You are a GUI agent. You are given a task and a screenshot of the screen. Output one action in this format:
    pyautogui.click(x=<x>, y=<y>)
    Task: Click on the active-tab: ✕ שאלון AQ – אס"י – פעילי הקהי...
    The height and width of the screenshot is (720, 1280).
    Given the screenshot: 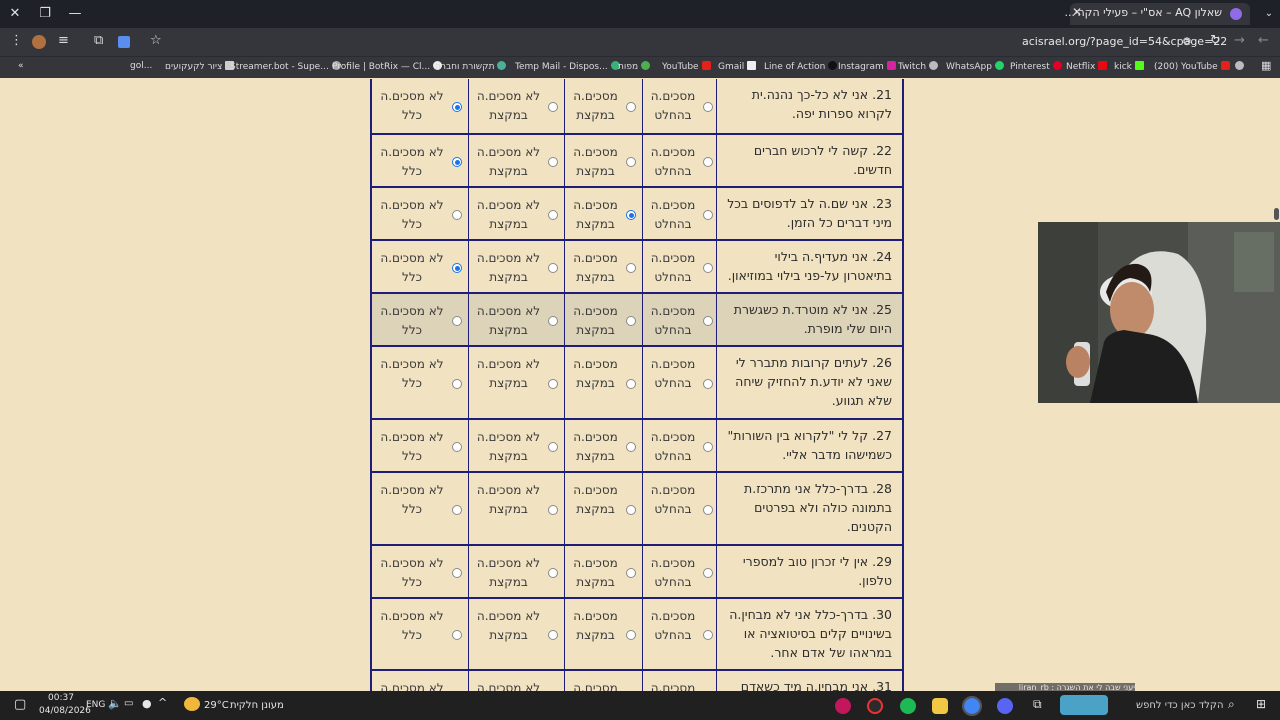 What is the action you would take?
    pyautogui.click(x=1157, y=14)
    